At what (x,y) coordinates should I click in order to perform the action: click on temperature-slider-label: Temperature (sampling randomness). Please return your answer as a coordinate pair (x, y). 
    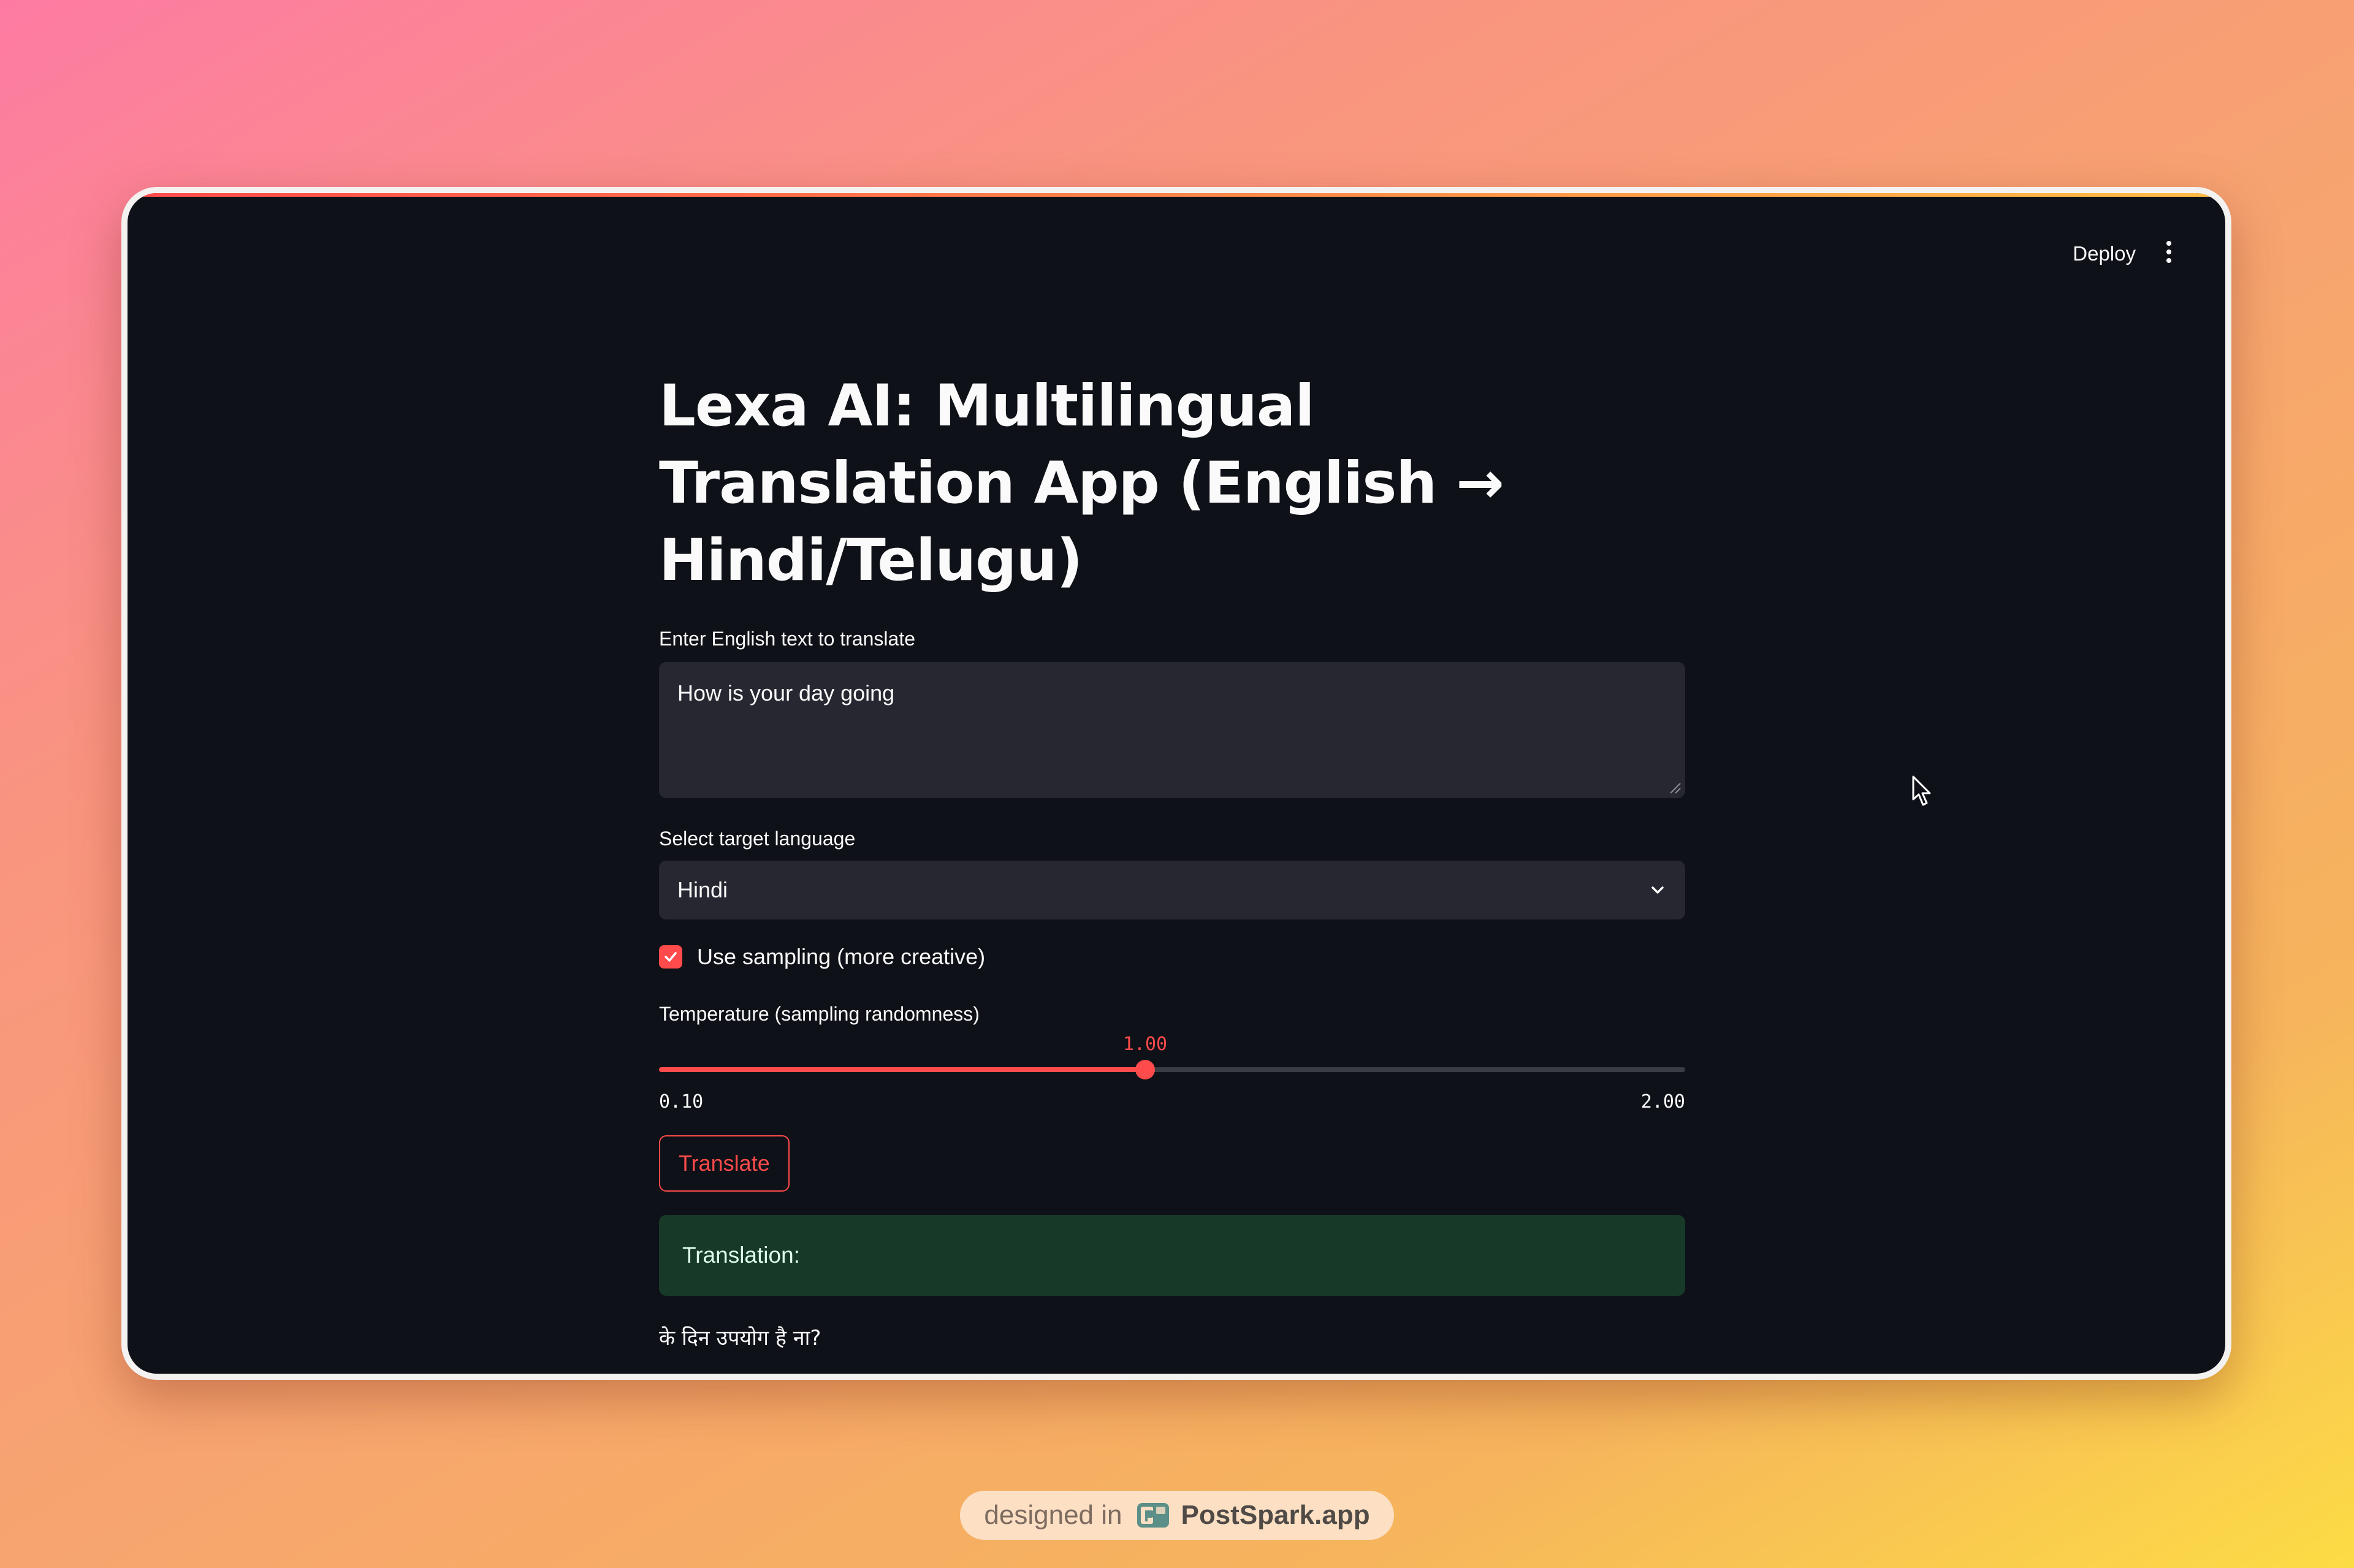
    Looking at the image, I should click on (819, 1014).